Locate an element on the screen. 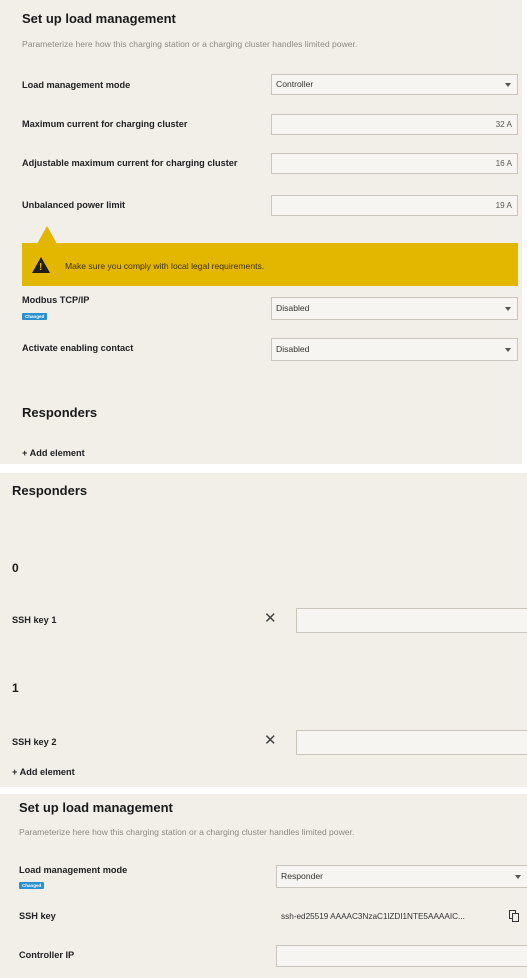 Image resolution: width=527 pixels, height=978 pixels. controller-ip-label: Controller IP is located at coordinates (47, 955).